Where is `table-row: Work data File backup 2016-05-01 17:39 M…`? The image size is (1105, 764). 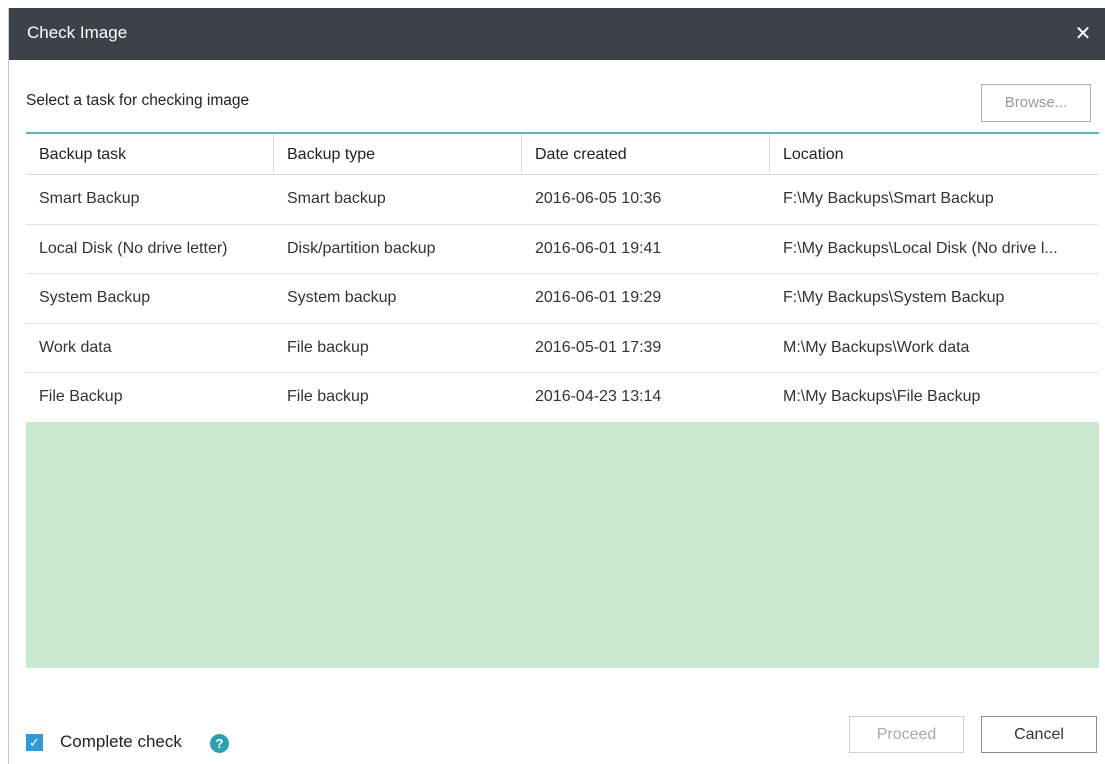 table-row: Work data File backup 2016-05-01 17:39 M… is located at coordinates (562, 348).